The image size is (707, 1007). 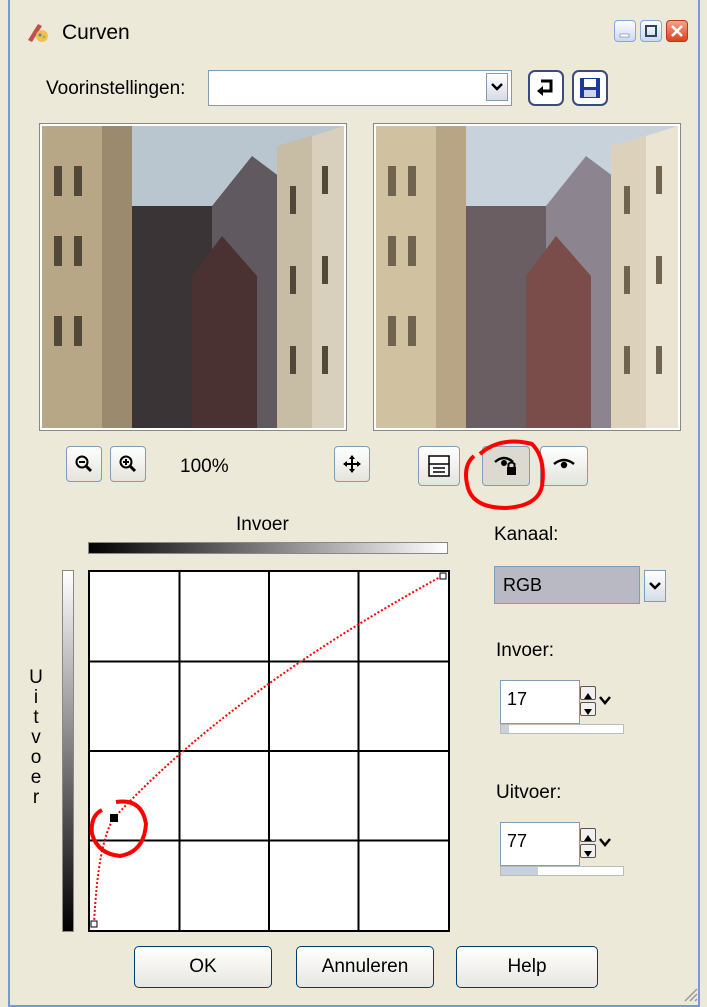 I want to click on floppy-disk-icon, so click(x=590, y=88).